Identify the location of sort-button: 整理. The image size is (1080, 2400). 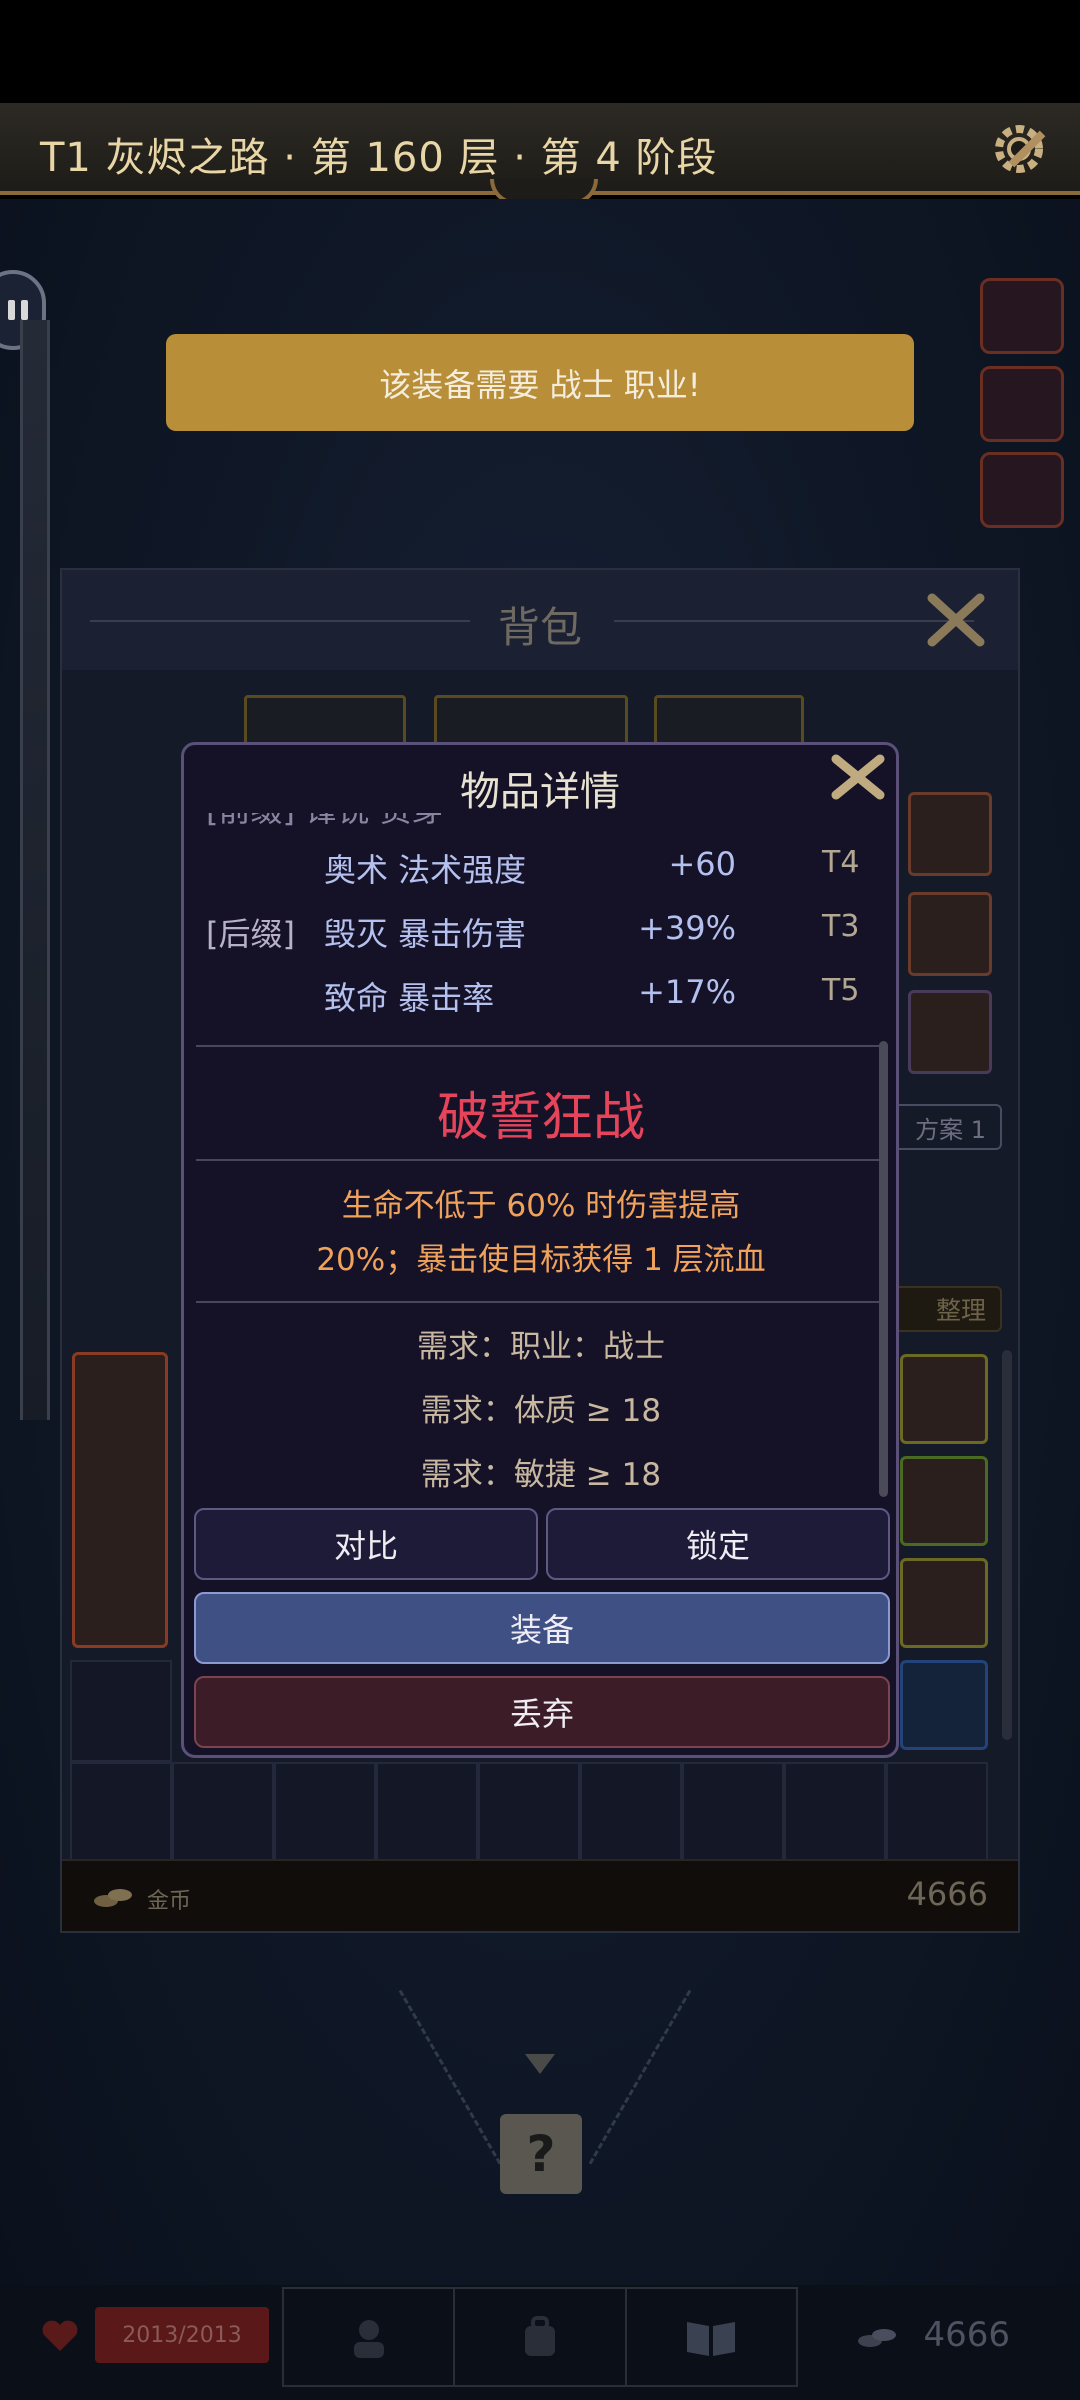
(947, 1309).